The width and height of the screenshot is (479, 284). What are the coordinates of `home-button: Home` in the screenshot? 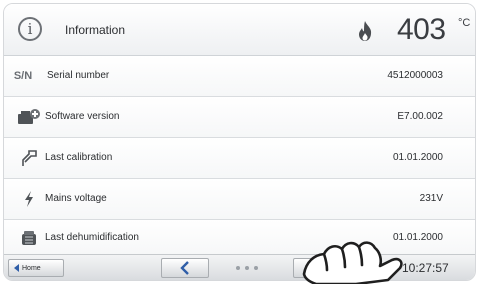 It's located at (36, 268).